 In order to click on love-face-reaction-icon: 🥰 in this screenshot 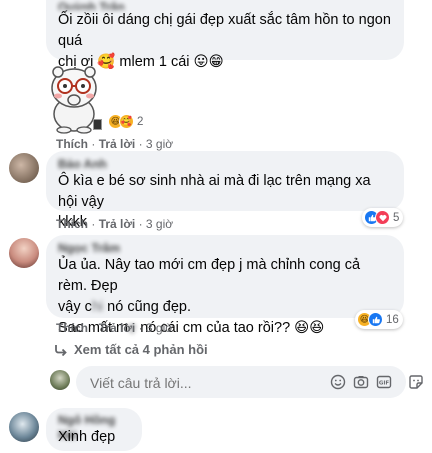, I will do `click(126, 121)`.